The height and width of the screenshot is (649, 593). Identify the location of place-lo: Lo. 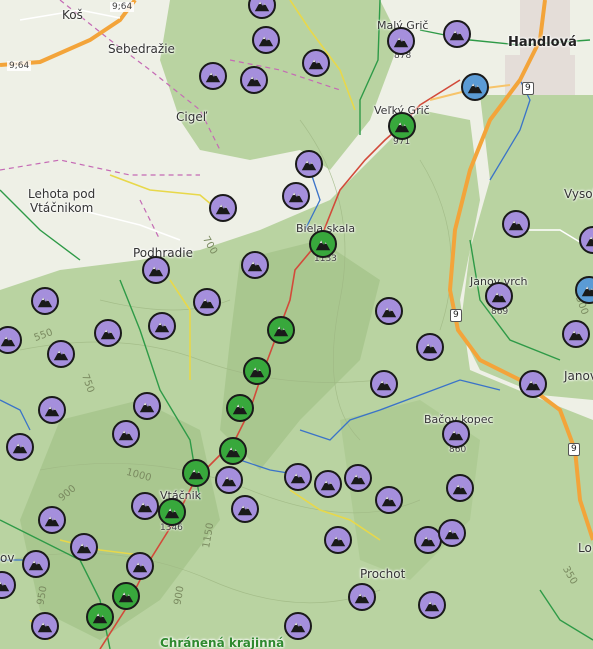
(585, 548).